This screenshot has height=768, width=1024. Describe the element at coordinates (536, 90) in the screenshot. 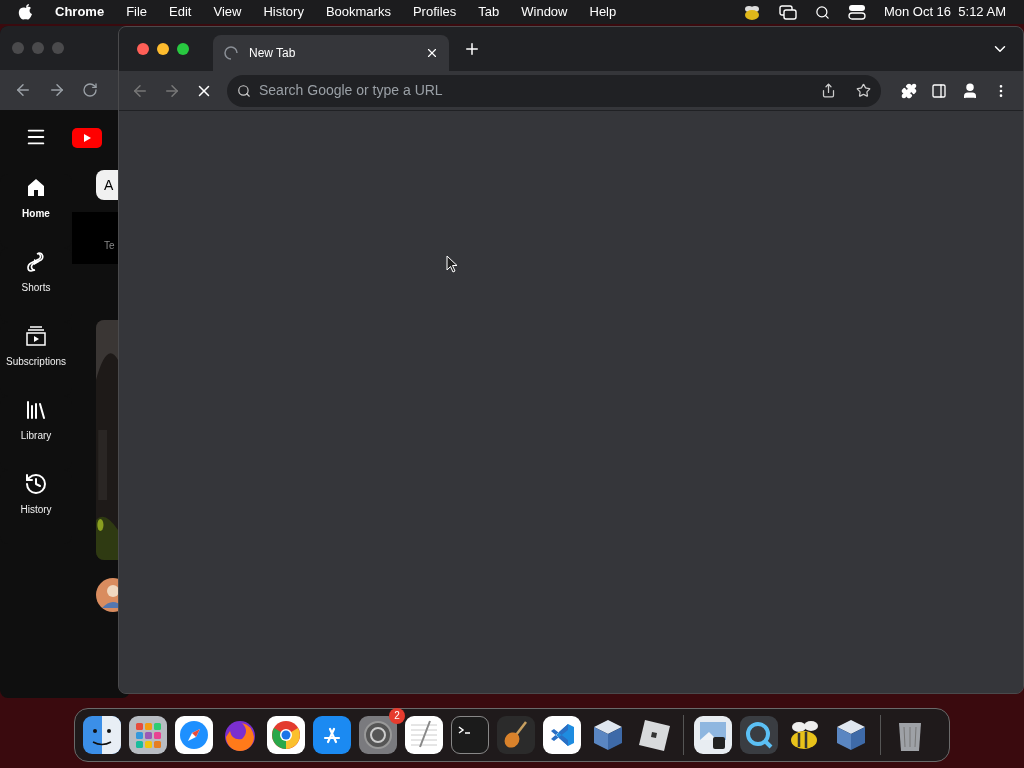

I see `address-field: Search Google or type a URL` at that location.